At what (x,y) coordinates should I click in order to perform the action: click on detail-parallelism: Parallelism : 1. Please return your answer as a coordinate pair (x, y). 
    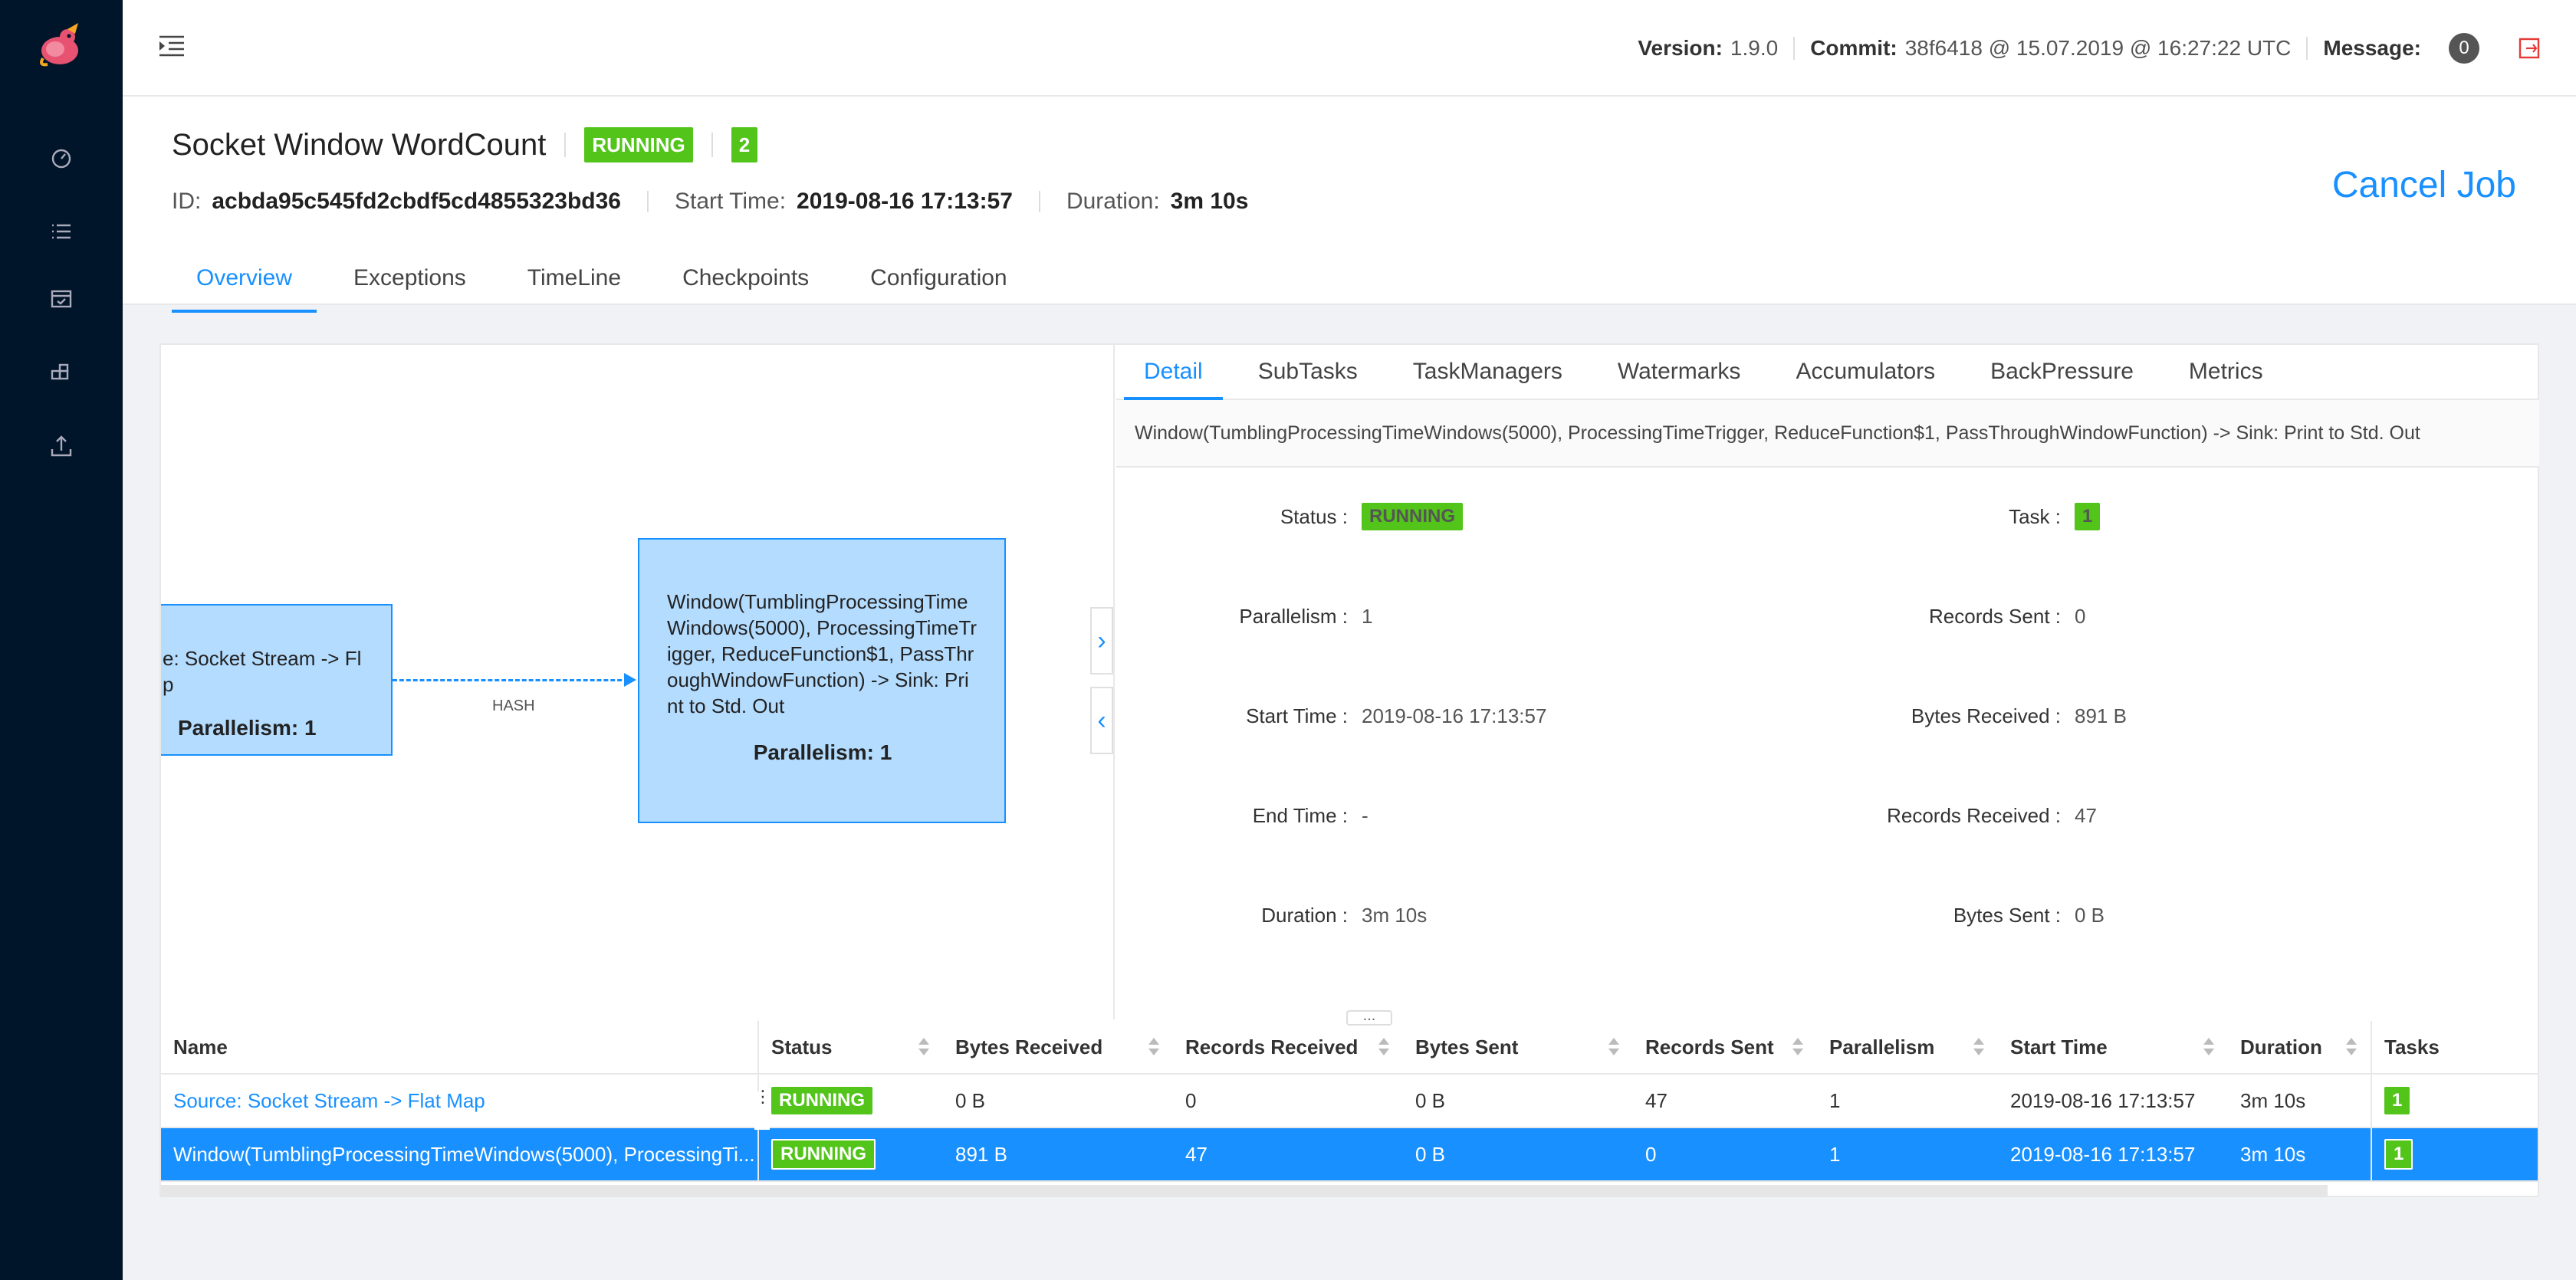
    Looking at the image, I should click on (1244, 616).